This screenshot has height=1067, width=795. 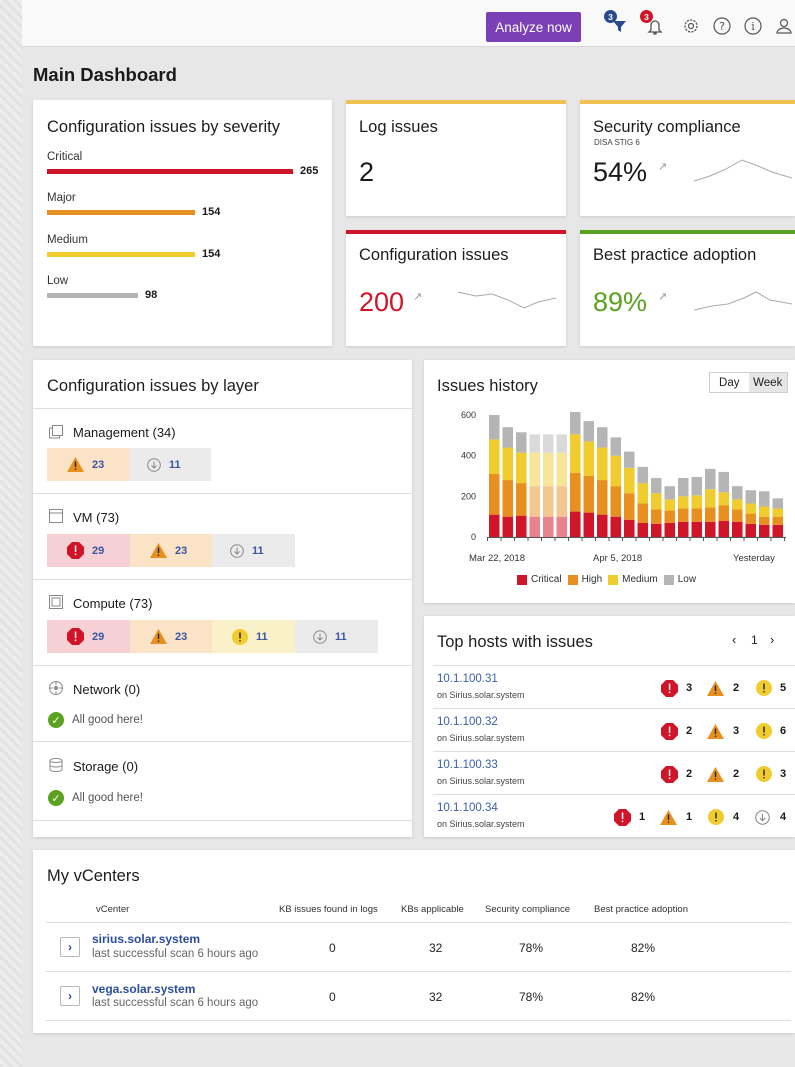 I want to click on pager-next-icon: ›, so click(x=772, y=639).